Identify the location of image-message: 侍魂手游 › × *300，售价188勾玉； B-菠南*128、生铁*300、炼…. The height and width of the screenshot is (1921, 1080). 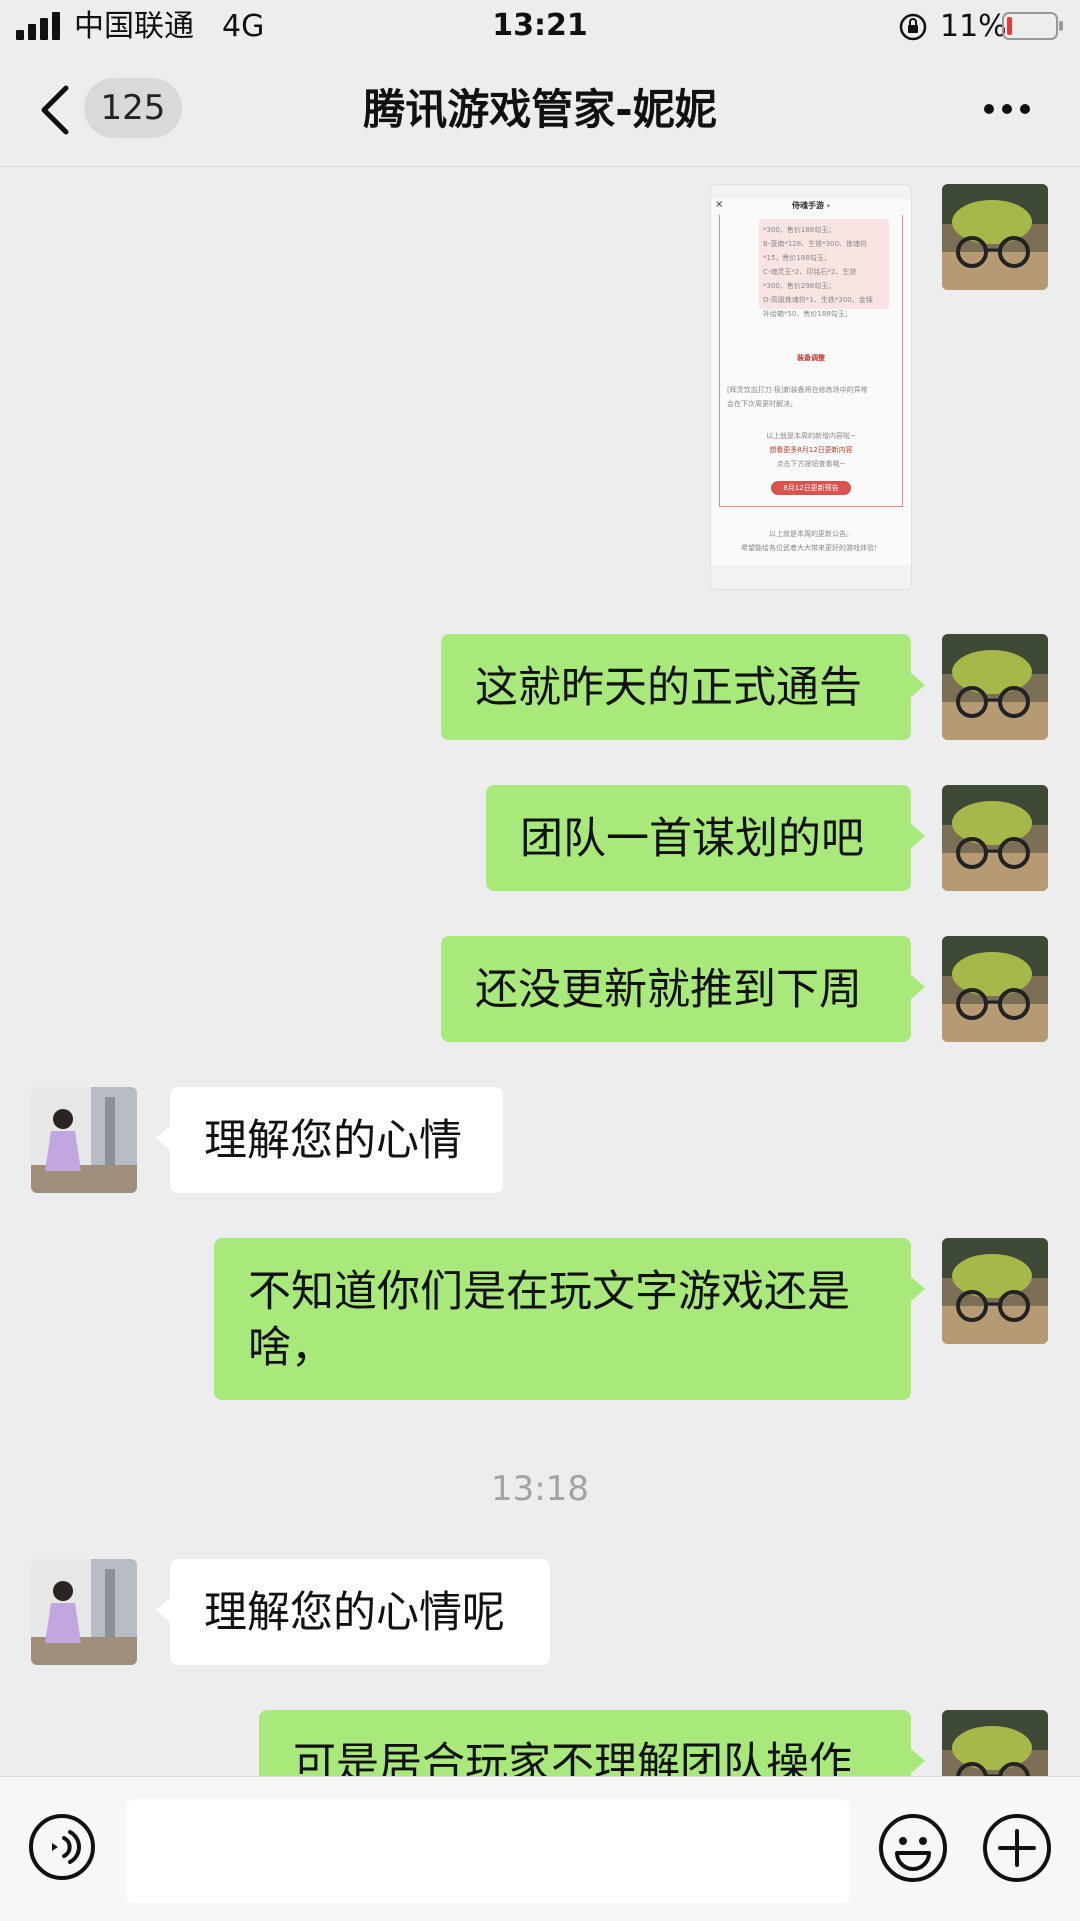
(811, 387).